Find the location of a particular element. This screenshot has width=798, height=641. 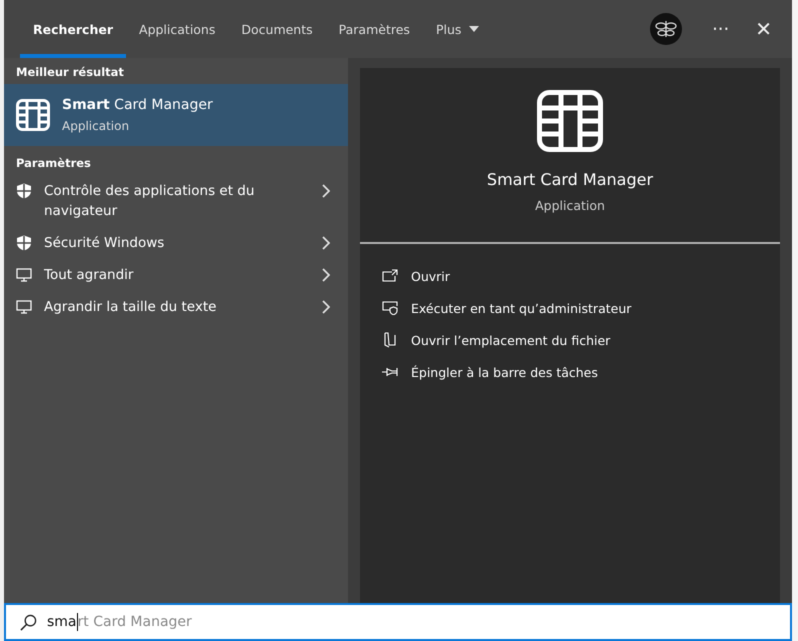

pin-icon is located at coordinates (390, 372).